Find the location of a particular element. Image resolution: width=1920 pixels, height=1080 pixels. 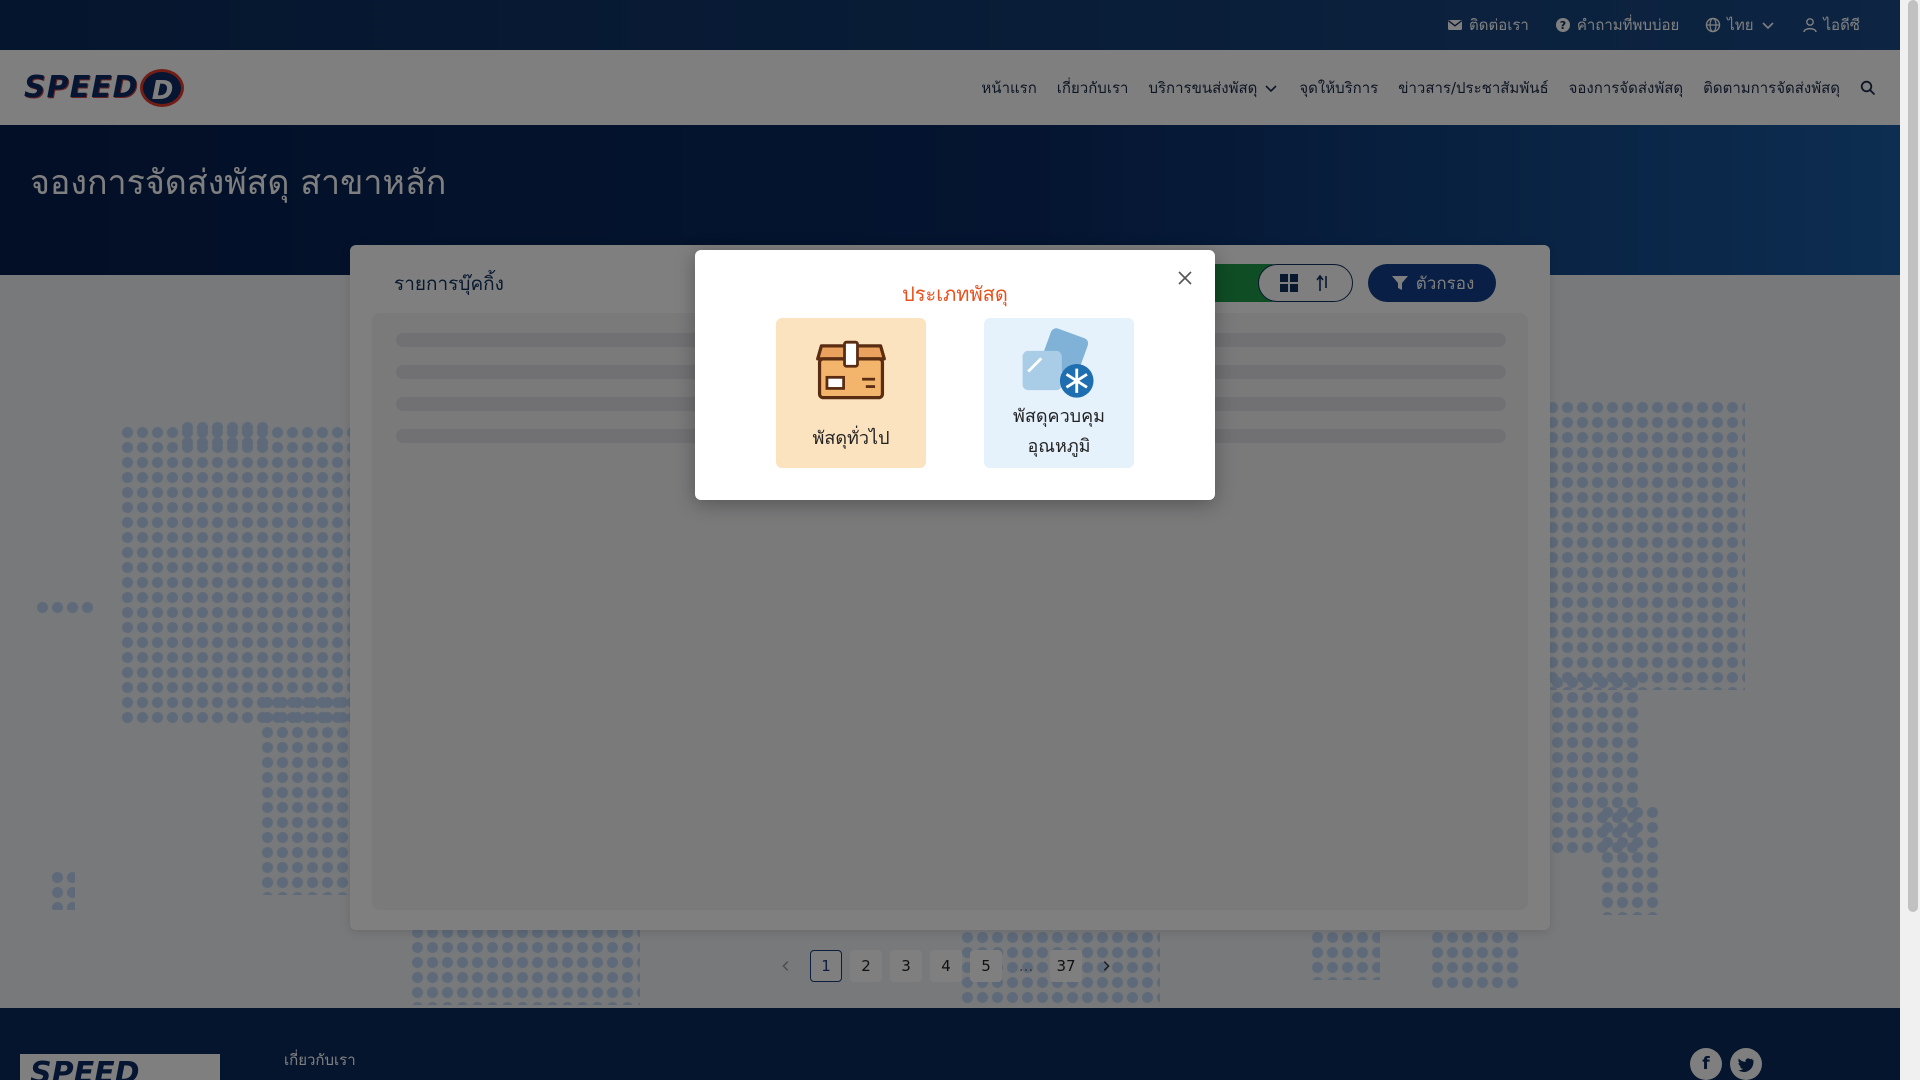

temperature-controlled-label-line1: พัสดุควบคุม is located at coordinates (1059, 416).